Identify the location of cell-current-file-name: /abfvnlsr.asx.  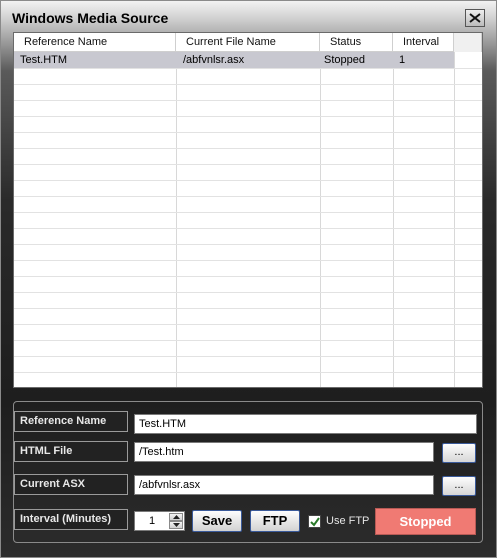
(214, 60).